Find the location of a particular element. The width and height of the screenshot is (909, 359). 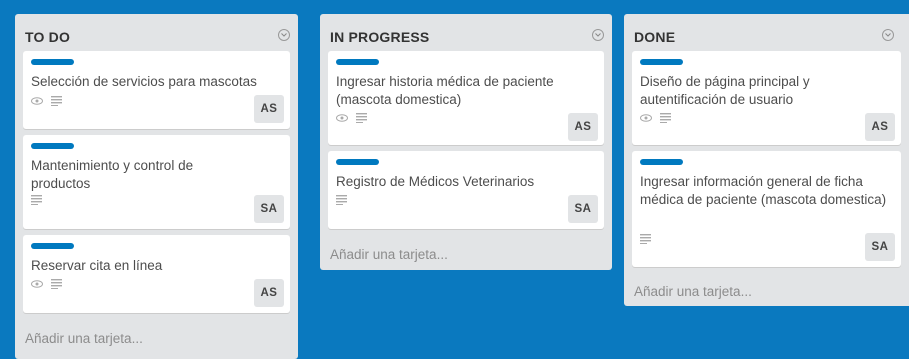

list-header: IN PROGRESS is located at coordinates (467, 37).